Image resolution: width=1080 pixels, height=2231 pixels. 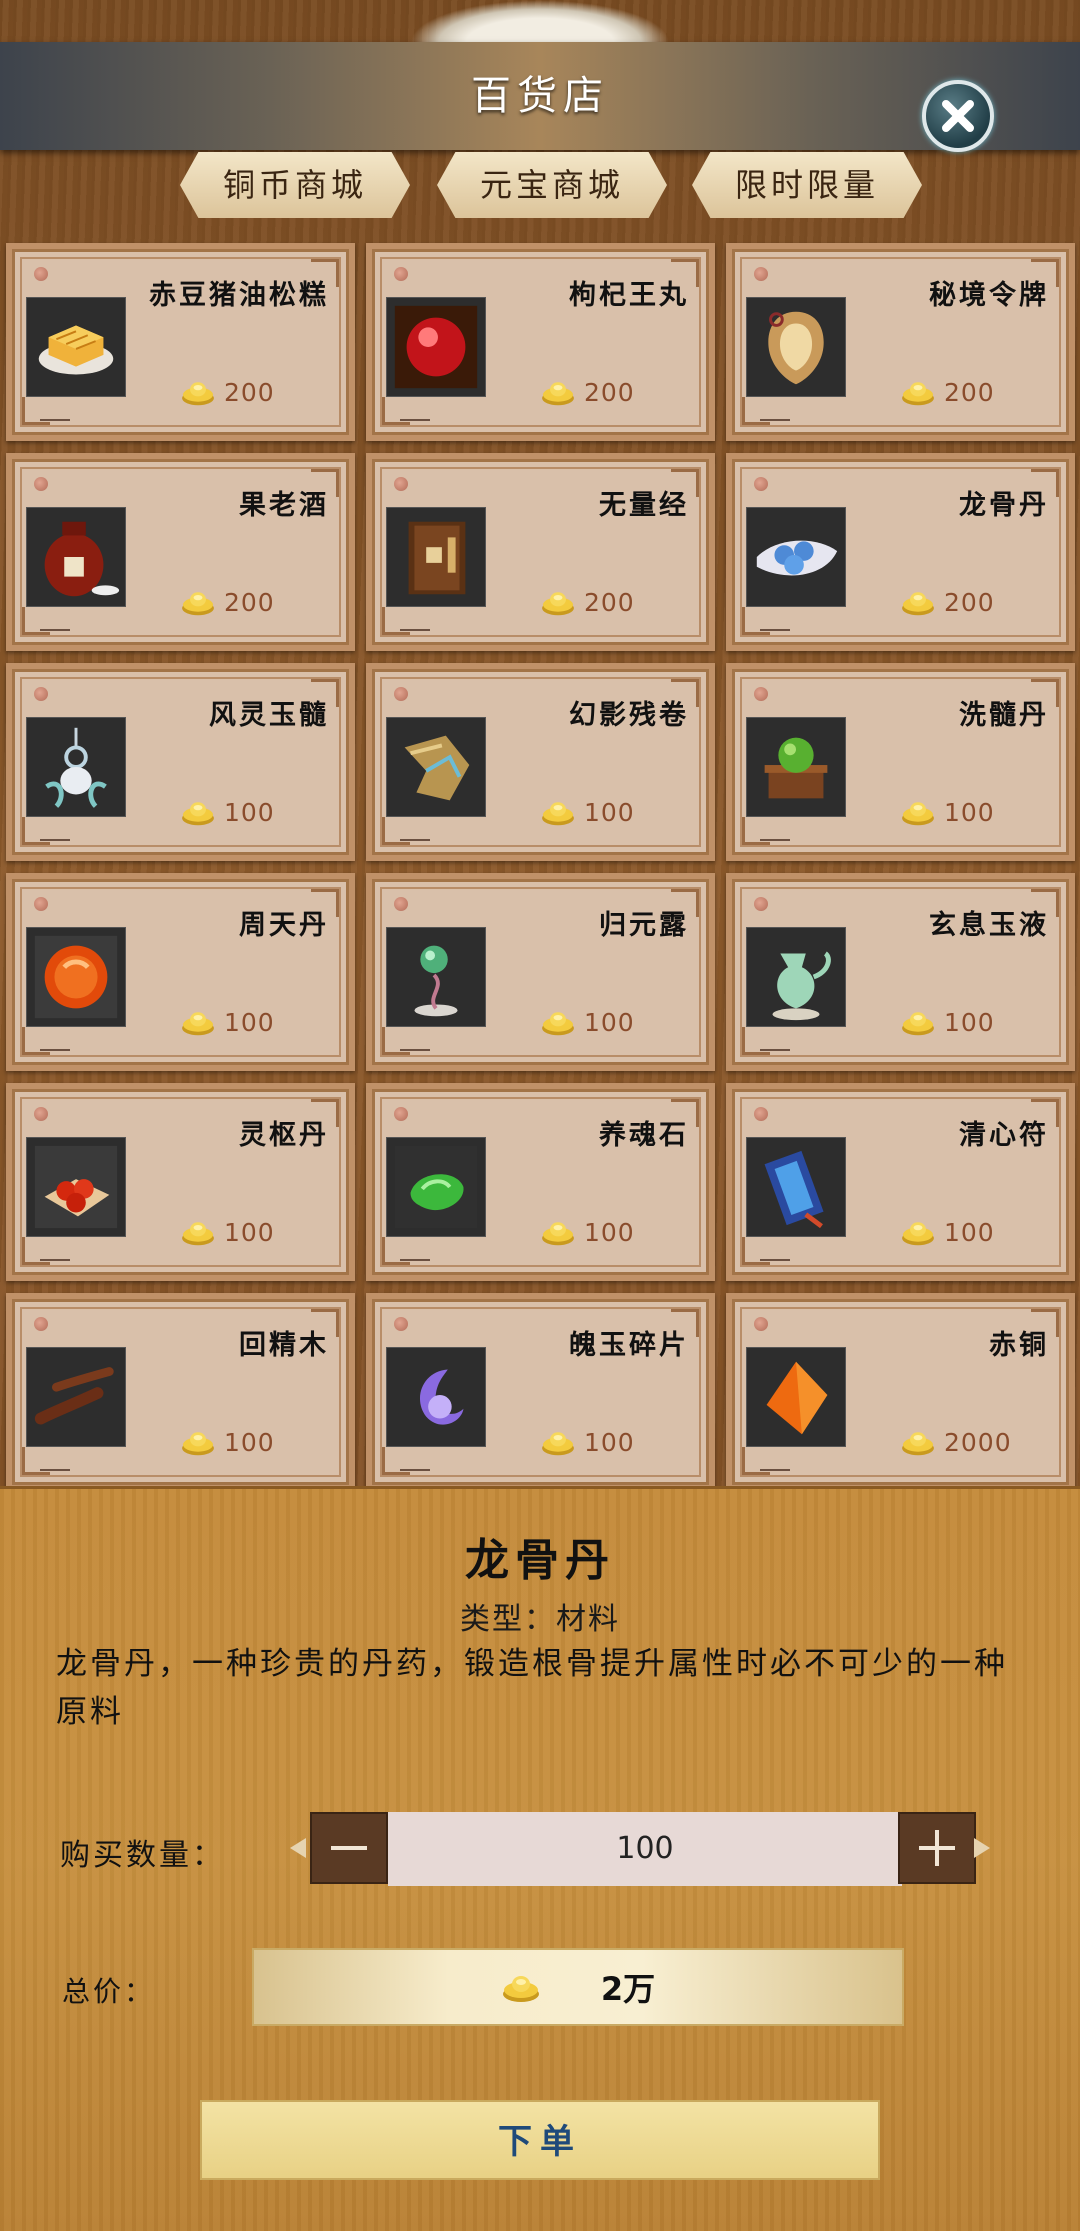 What do you see at coordinates (796, 347) in the screenshot?
I see `token-icon` at bounding box center [796, 347].